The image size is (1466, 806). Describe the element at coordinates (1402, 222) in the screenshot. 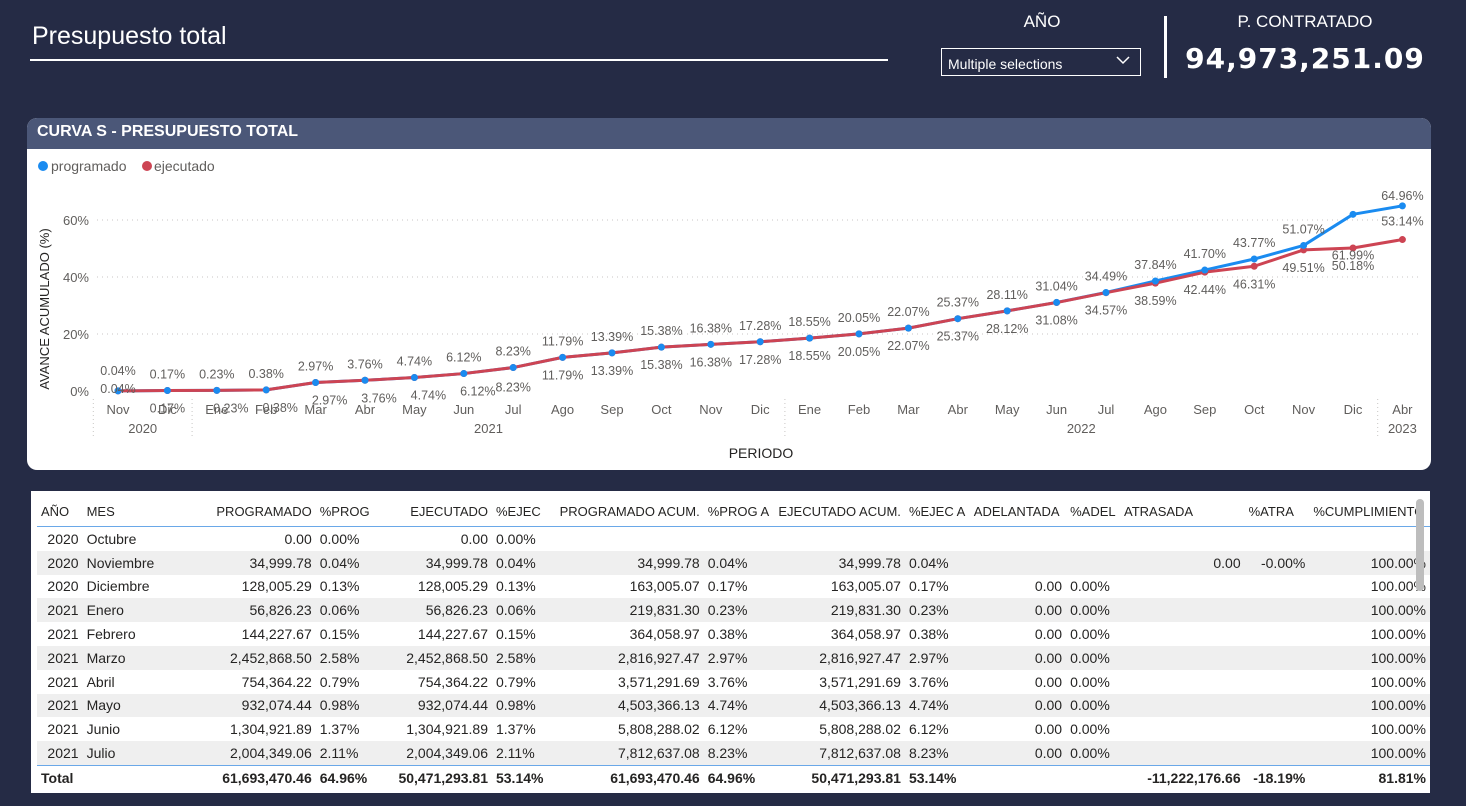

I see `data-label-ejecutado: 53.14%` at that location.